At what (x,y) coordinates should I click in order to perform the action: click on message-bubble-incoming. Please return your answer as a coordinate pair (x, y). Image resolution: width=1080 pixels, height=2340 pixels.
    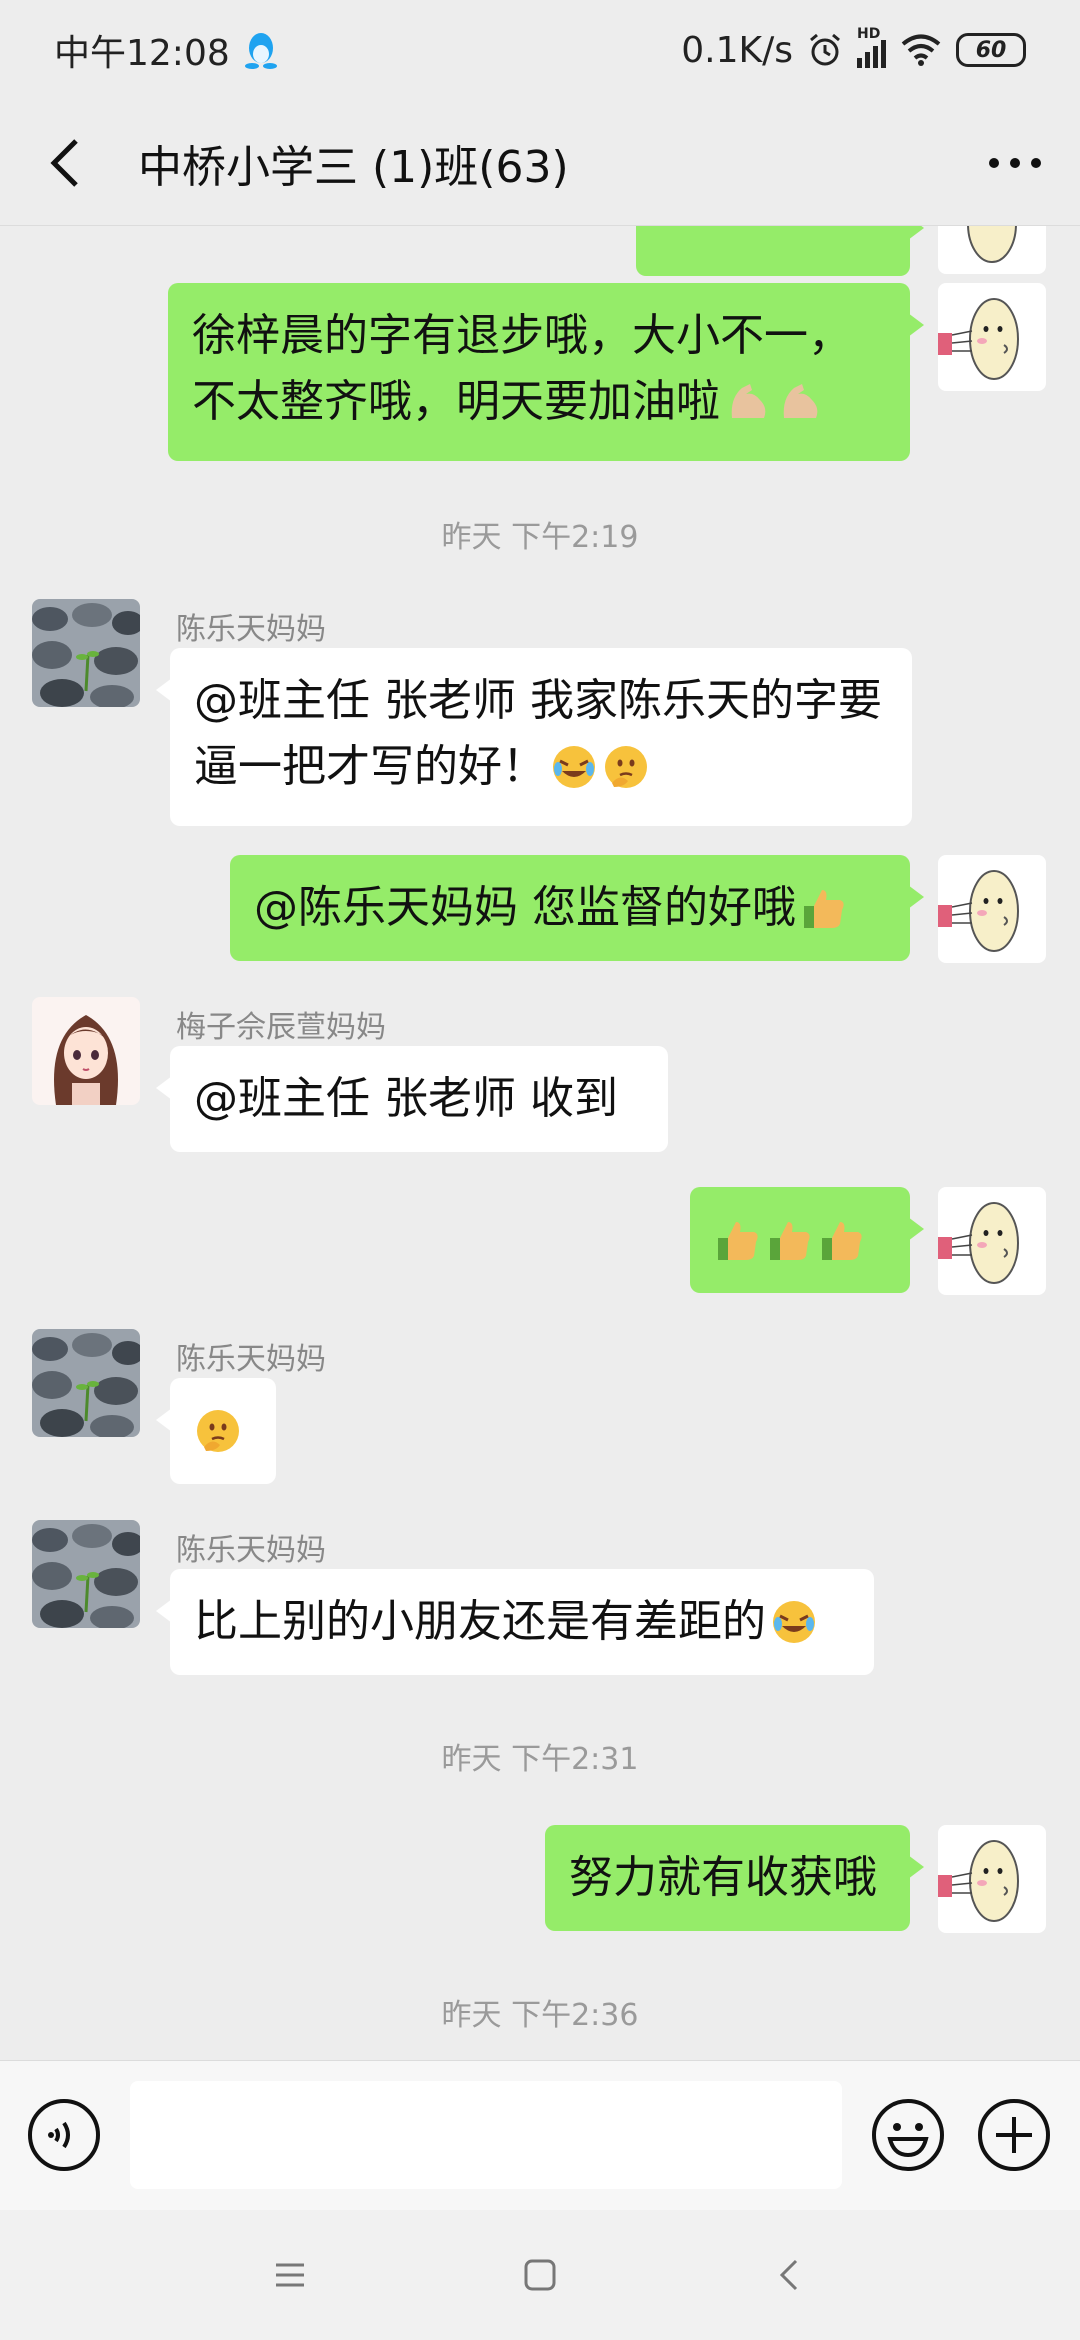
    Looking at the image, I should click on (216, 1431).